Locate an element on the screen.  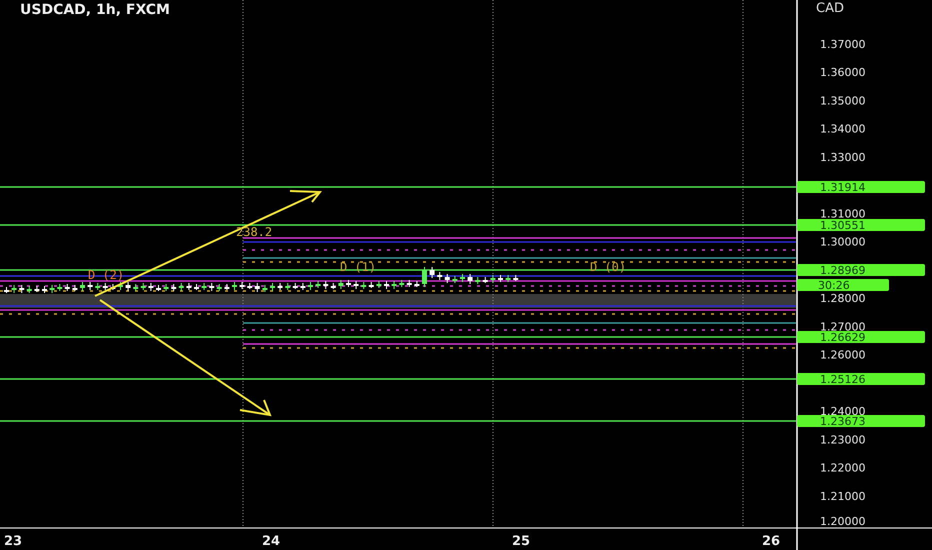
price-axis-label: 1.20000 is located at coordinates (843, 521).